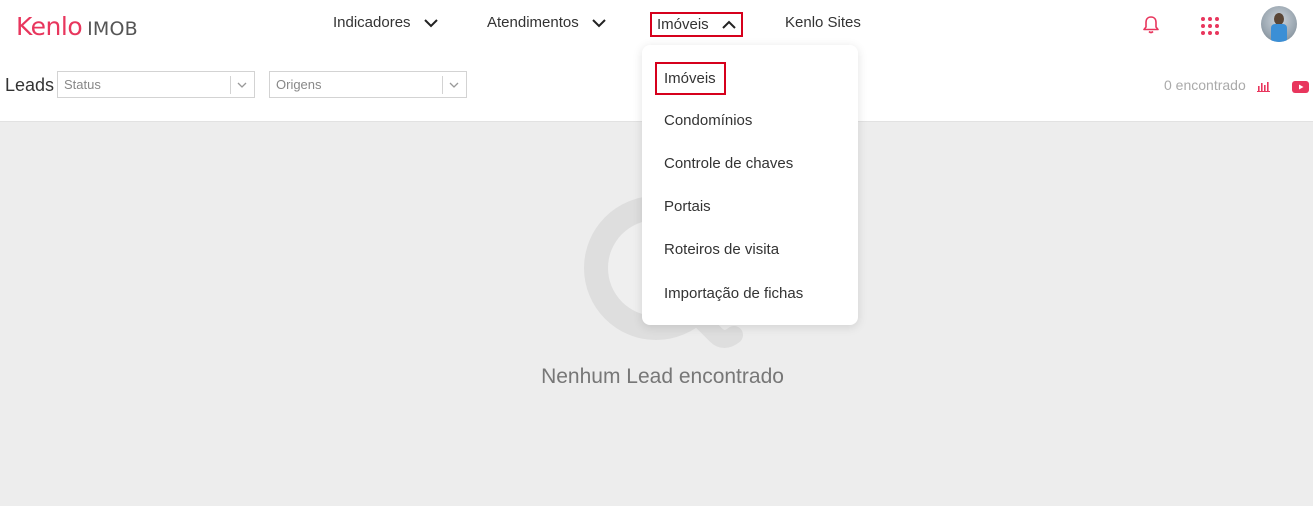  I want to click on origens-select-placeholder: Origens, so click(299, 84).